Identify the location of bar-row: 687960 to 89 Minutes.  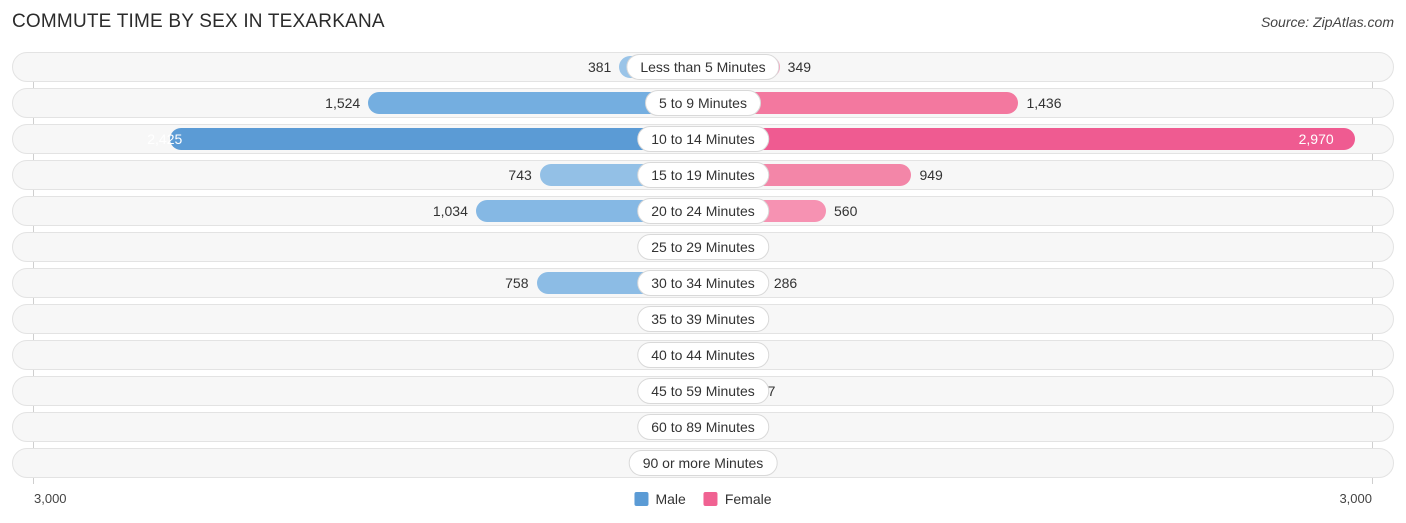
(703, 427).